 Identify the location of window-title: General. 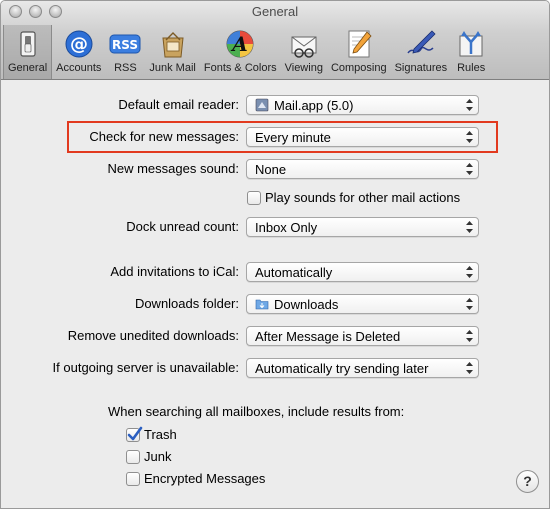
(275, 11).